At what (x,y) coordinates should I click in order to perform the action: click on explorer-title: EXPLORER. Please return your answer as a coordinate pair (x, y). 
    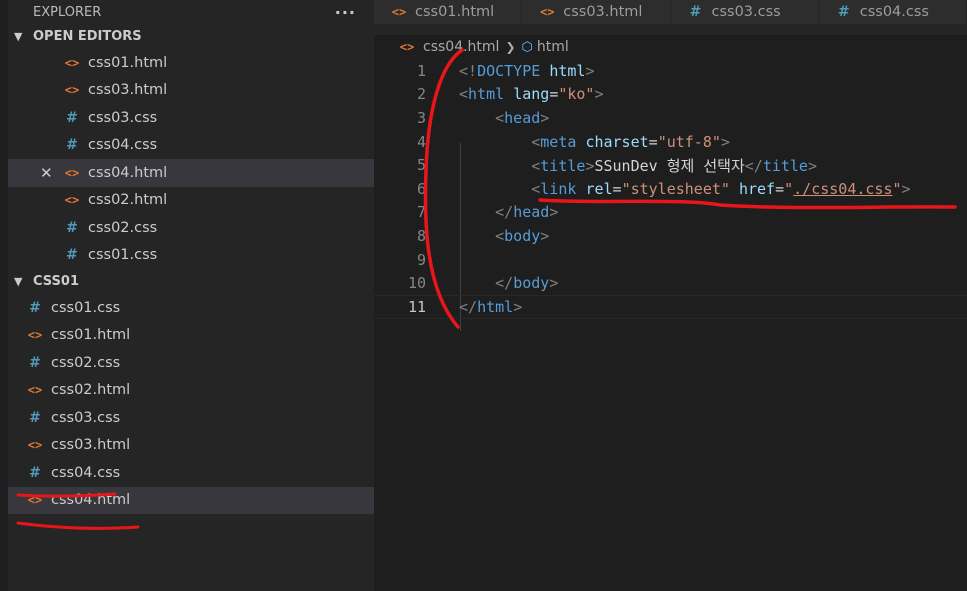
    Looking at the image, I should click on (67, 12).